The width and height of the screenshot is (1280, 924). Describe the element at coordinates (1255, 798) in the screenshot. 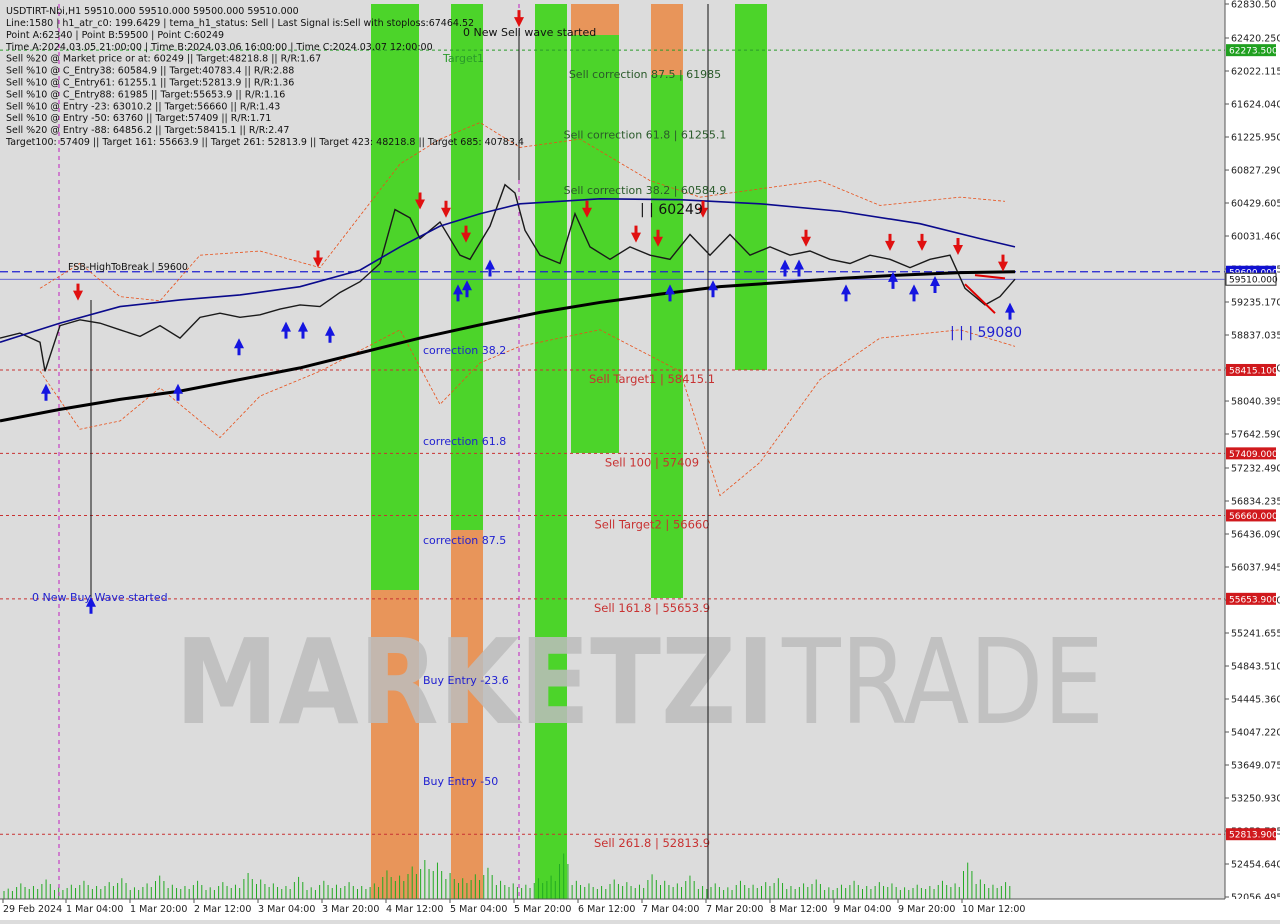

I see `price-tick-label: 53250.930` at that location.